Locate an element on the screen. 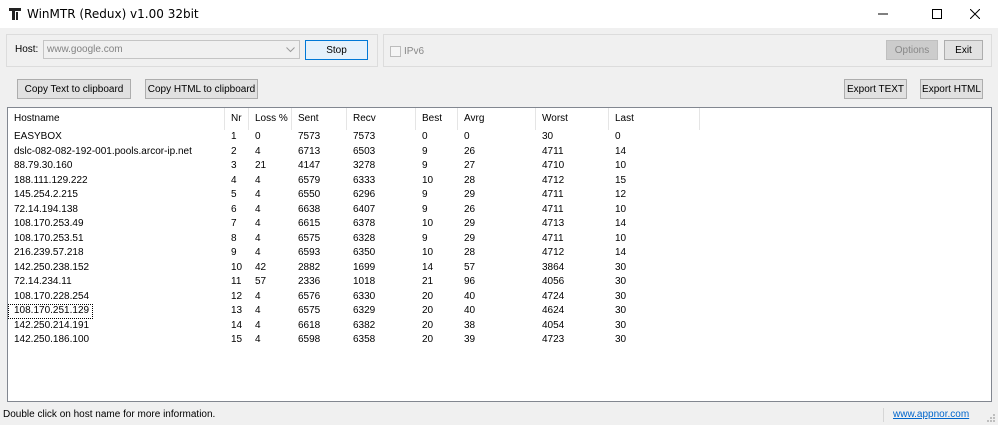 This screenshot has height=425, width=998. cell-hostname: 88.79.30.160 is located at coordinates (116, 166).